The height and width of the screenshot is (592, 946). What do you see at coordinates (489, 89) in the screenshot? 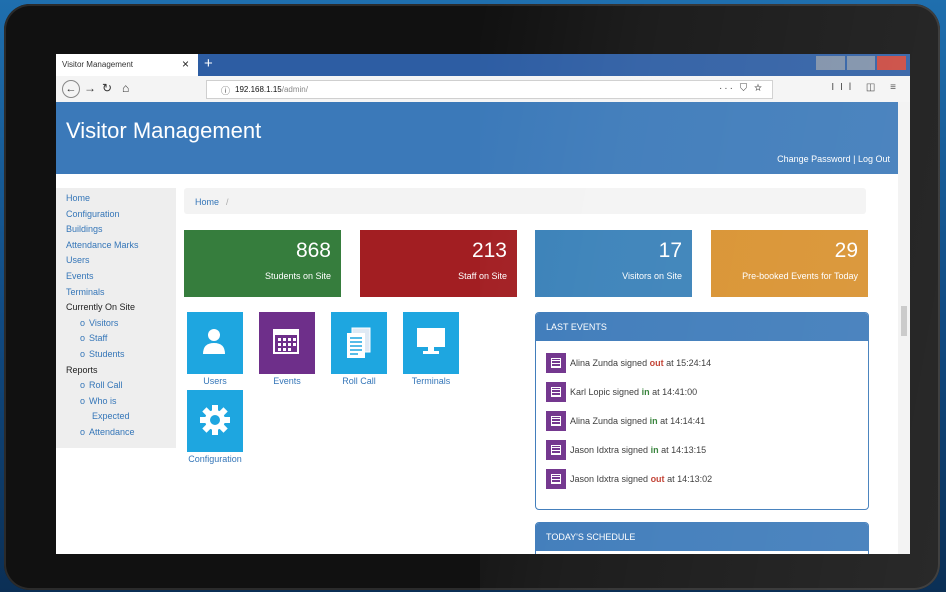
I see `url-bar: ⓘ 192.168.1.15/admin/ ··· ⛉ ☆` at bounding box center [489, 89].